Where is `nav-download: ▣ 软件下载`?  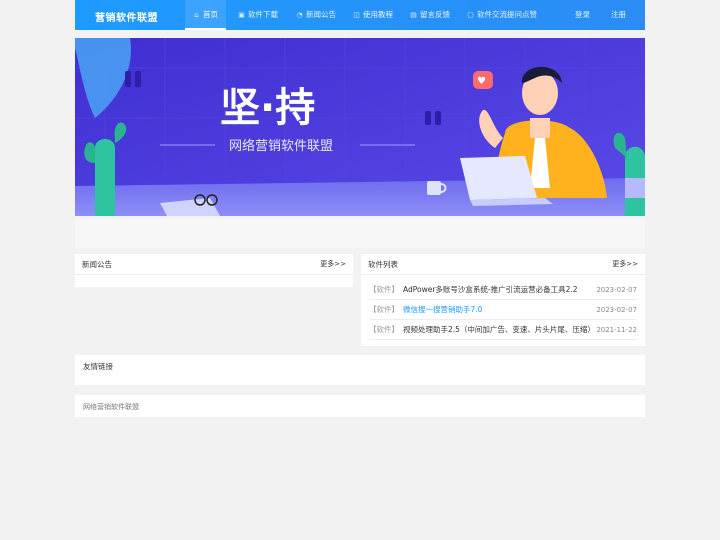
nav-download: ▣ 软件下载 is located at coordinates (258, 15).